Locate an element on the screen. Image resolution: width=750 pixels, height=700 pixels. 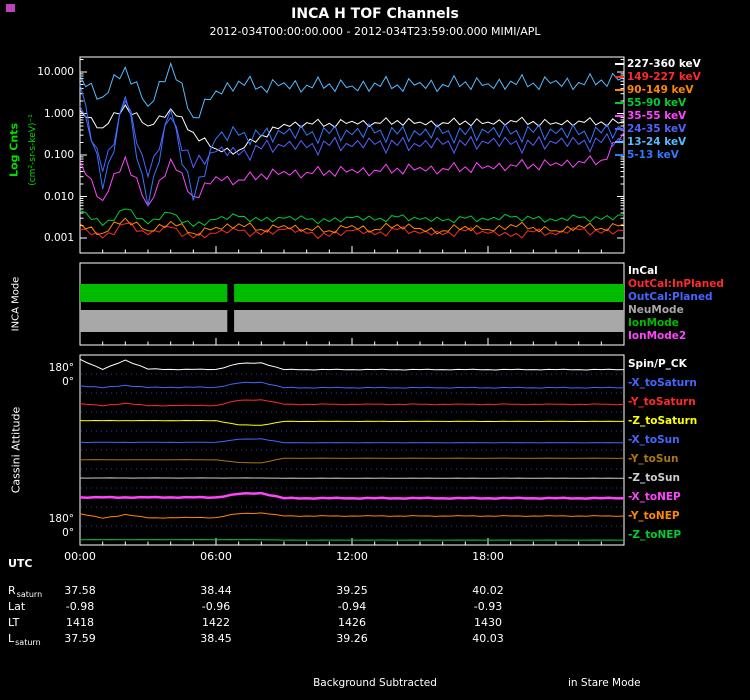
counts-series-24-35 keV is located at coordinates (352, 139).